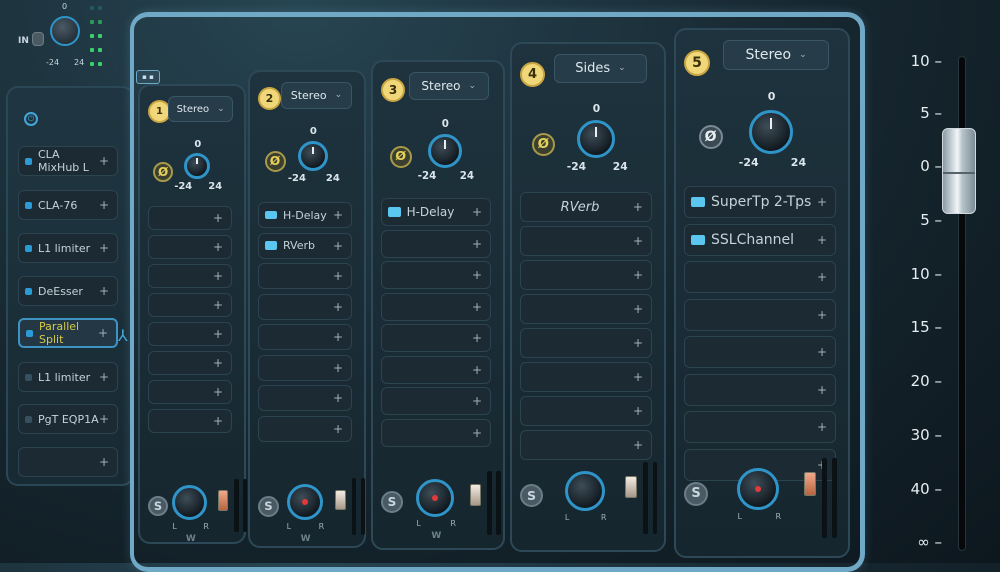 The height and width of the screenshot is (572, 1000). Describe the element at coordinates (760, 239) in the screenshot. I see `lane-plugin-slot: SSLChannel +` at that location.